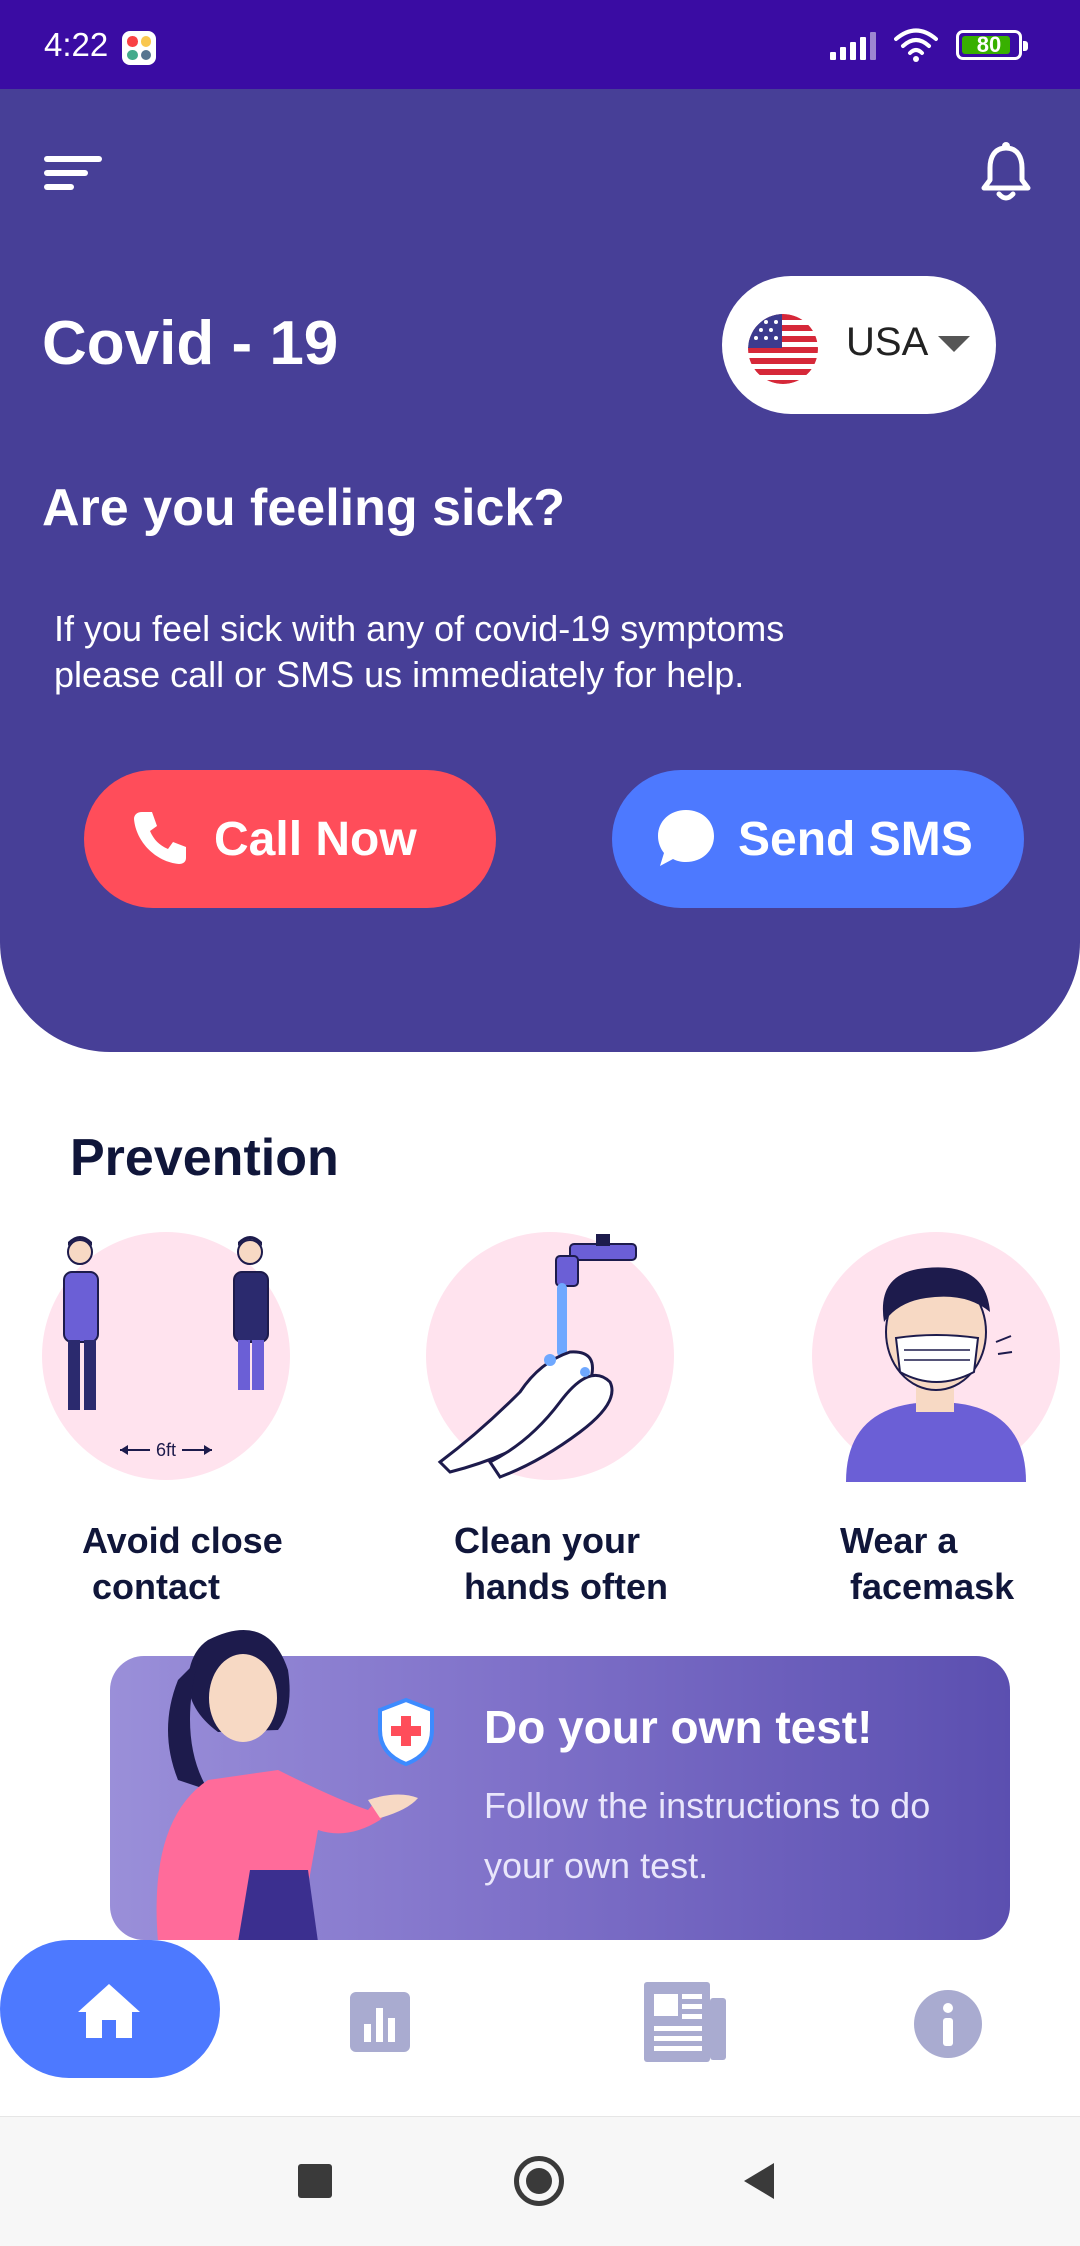  Describe the element at coordinates (76, 44) in the screenshot. I see `status-time: 4:22` at that location.